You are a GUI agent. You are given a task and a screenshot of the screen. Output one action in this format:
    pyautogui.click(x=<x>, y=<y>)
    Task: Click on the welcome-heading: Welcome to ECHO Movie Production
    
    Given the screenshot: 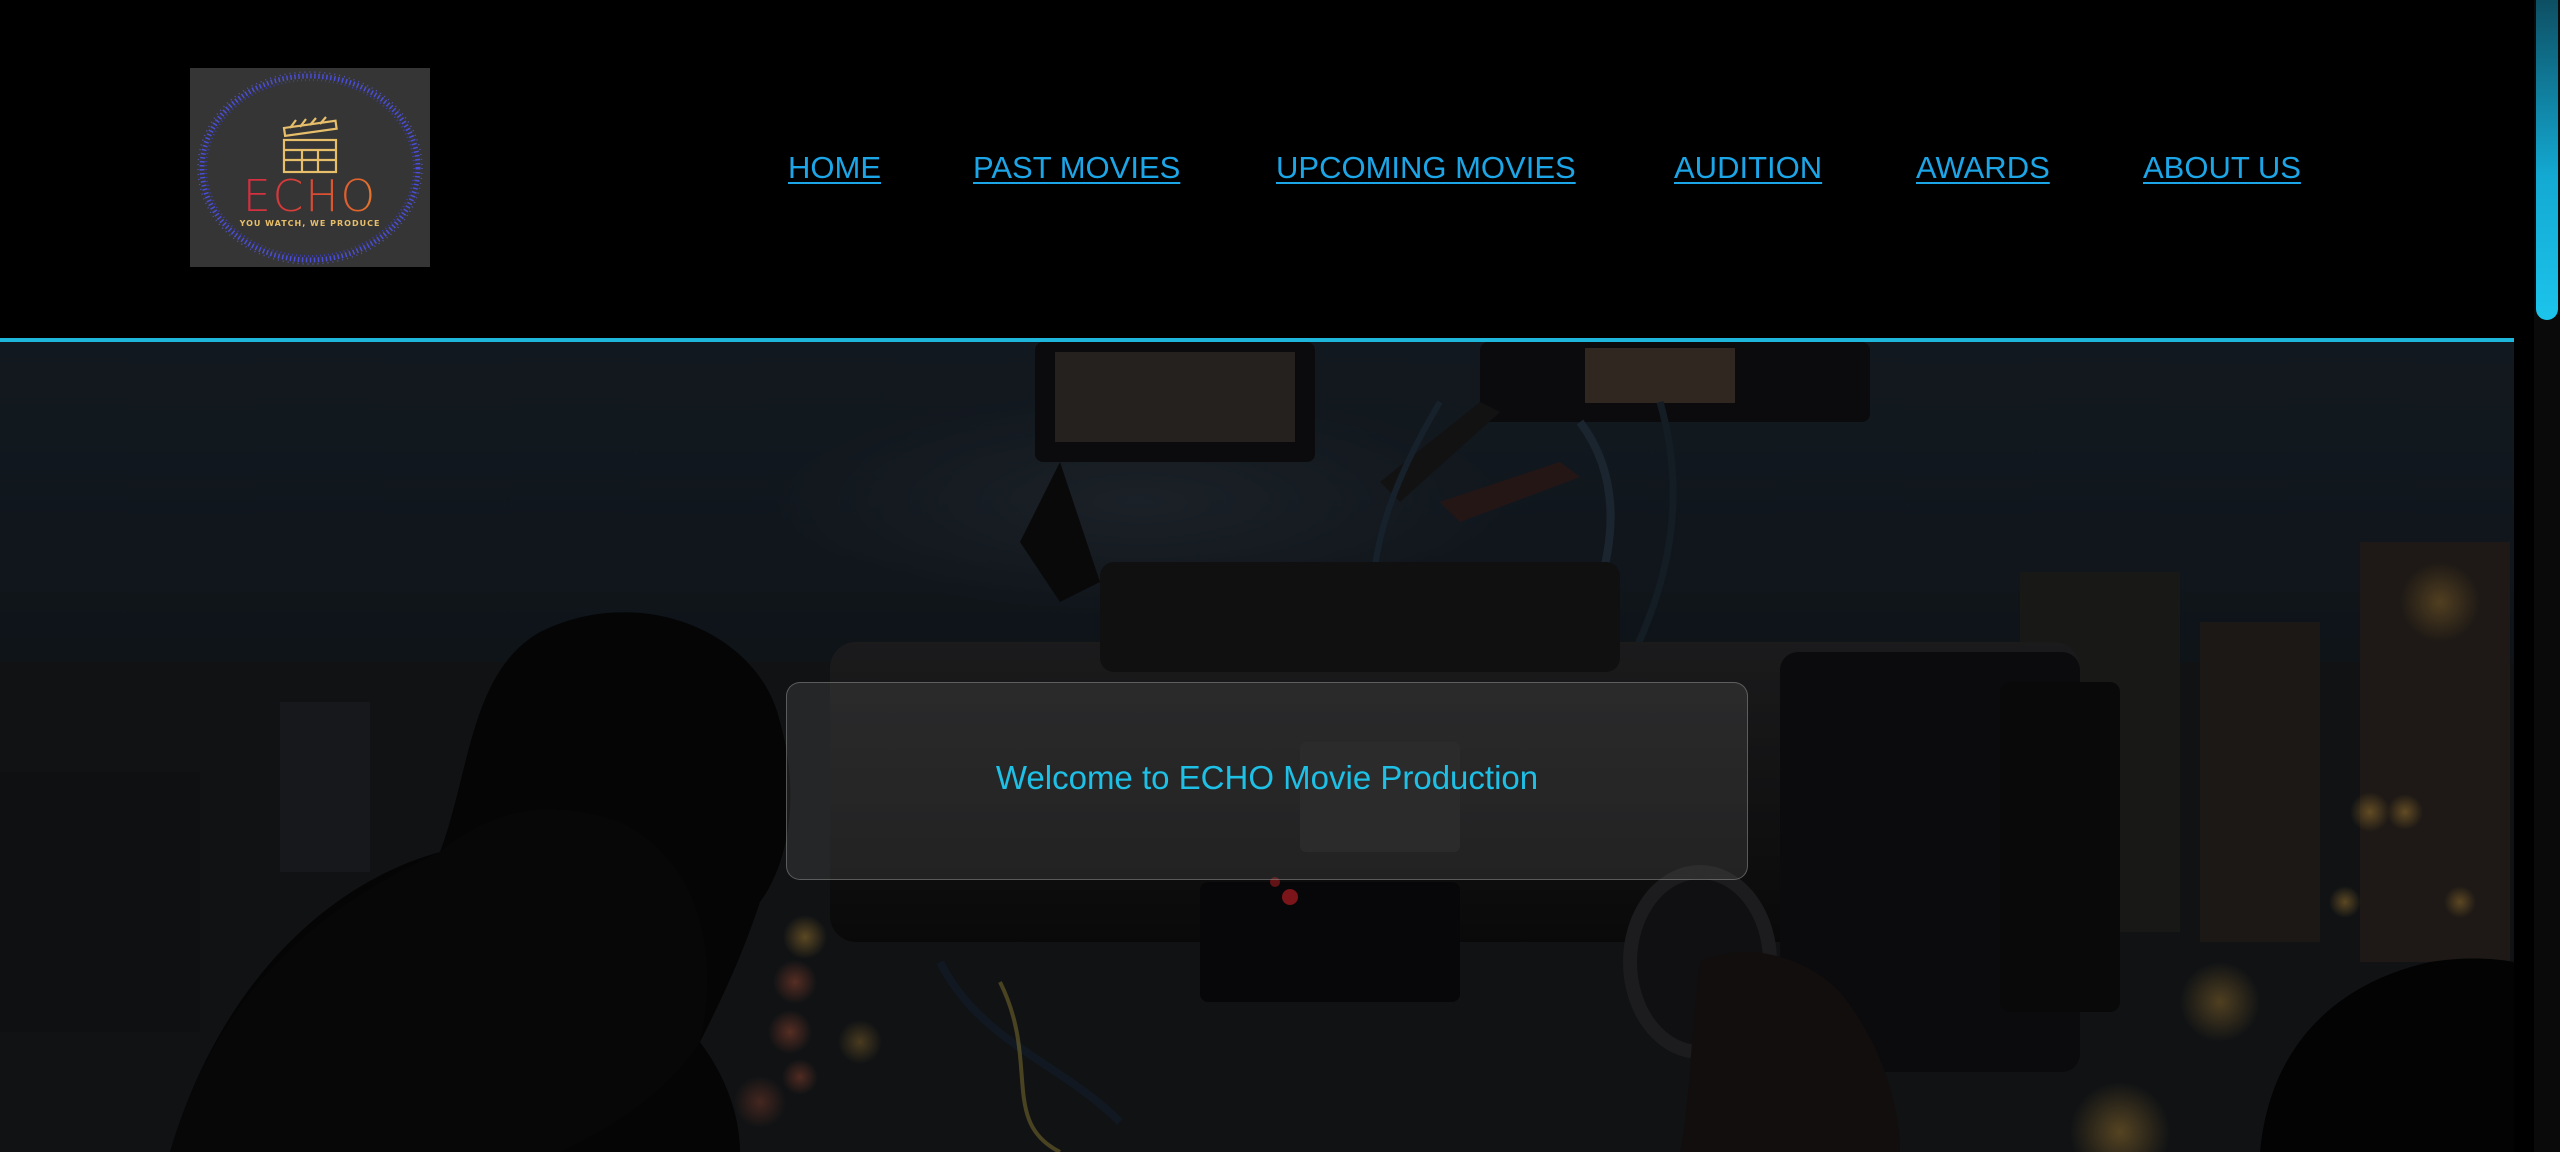 What is the action you would take?
    pyautogui.click(x=1267, y=777)
    